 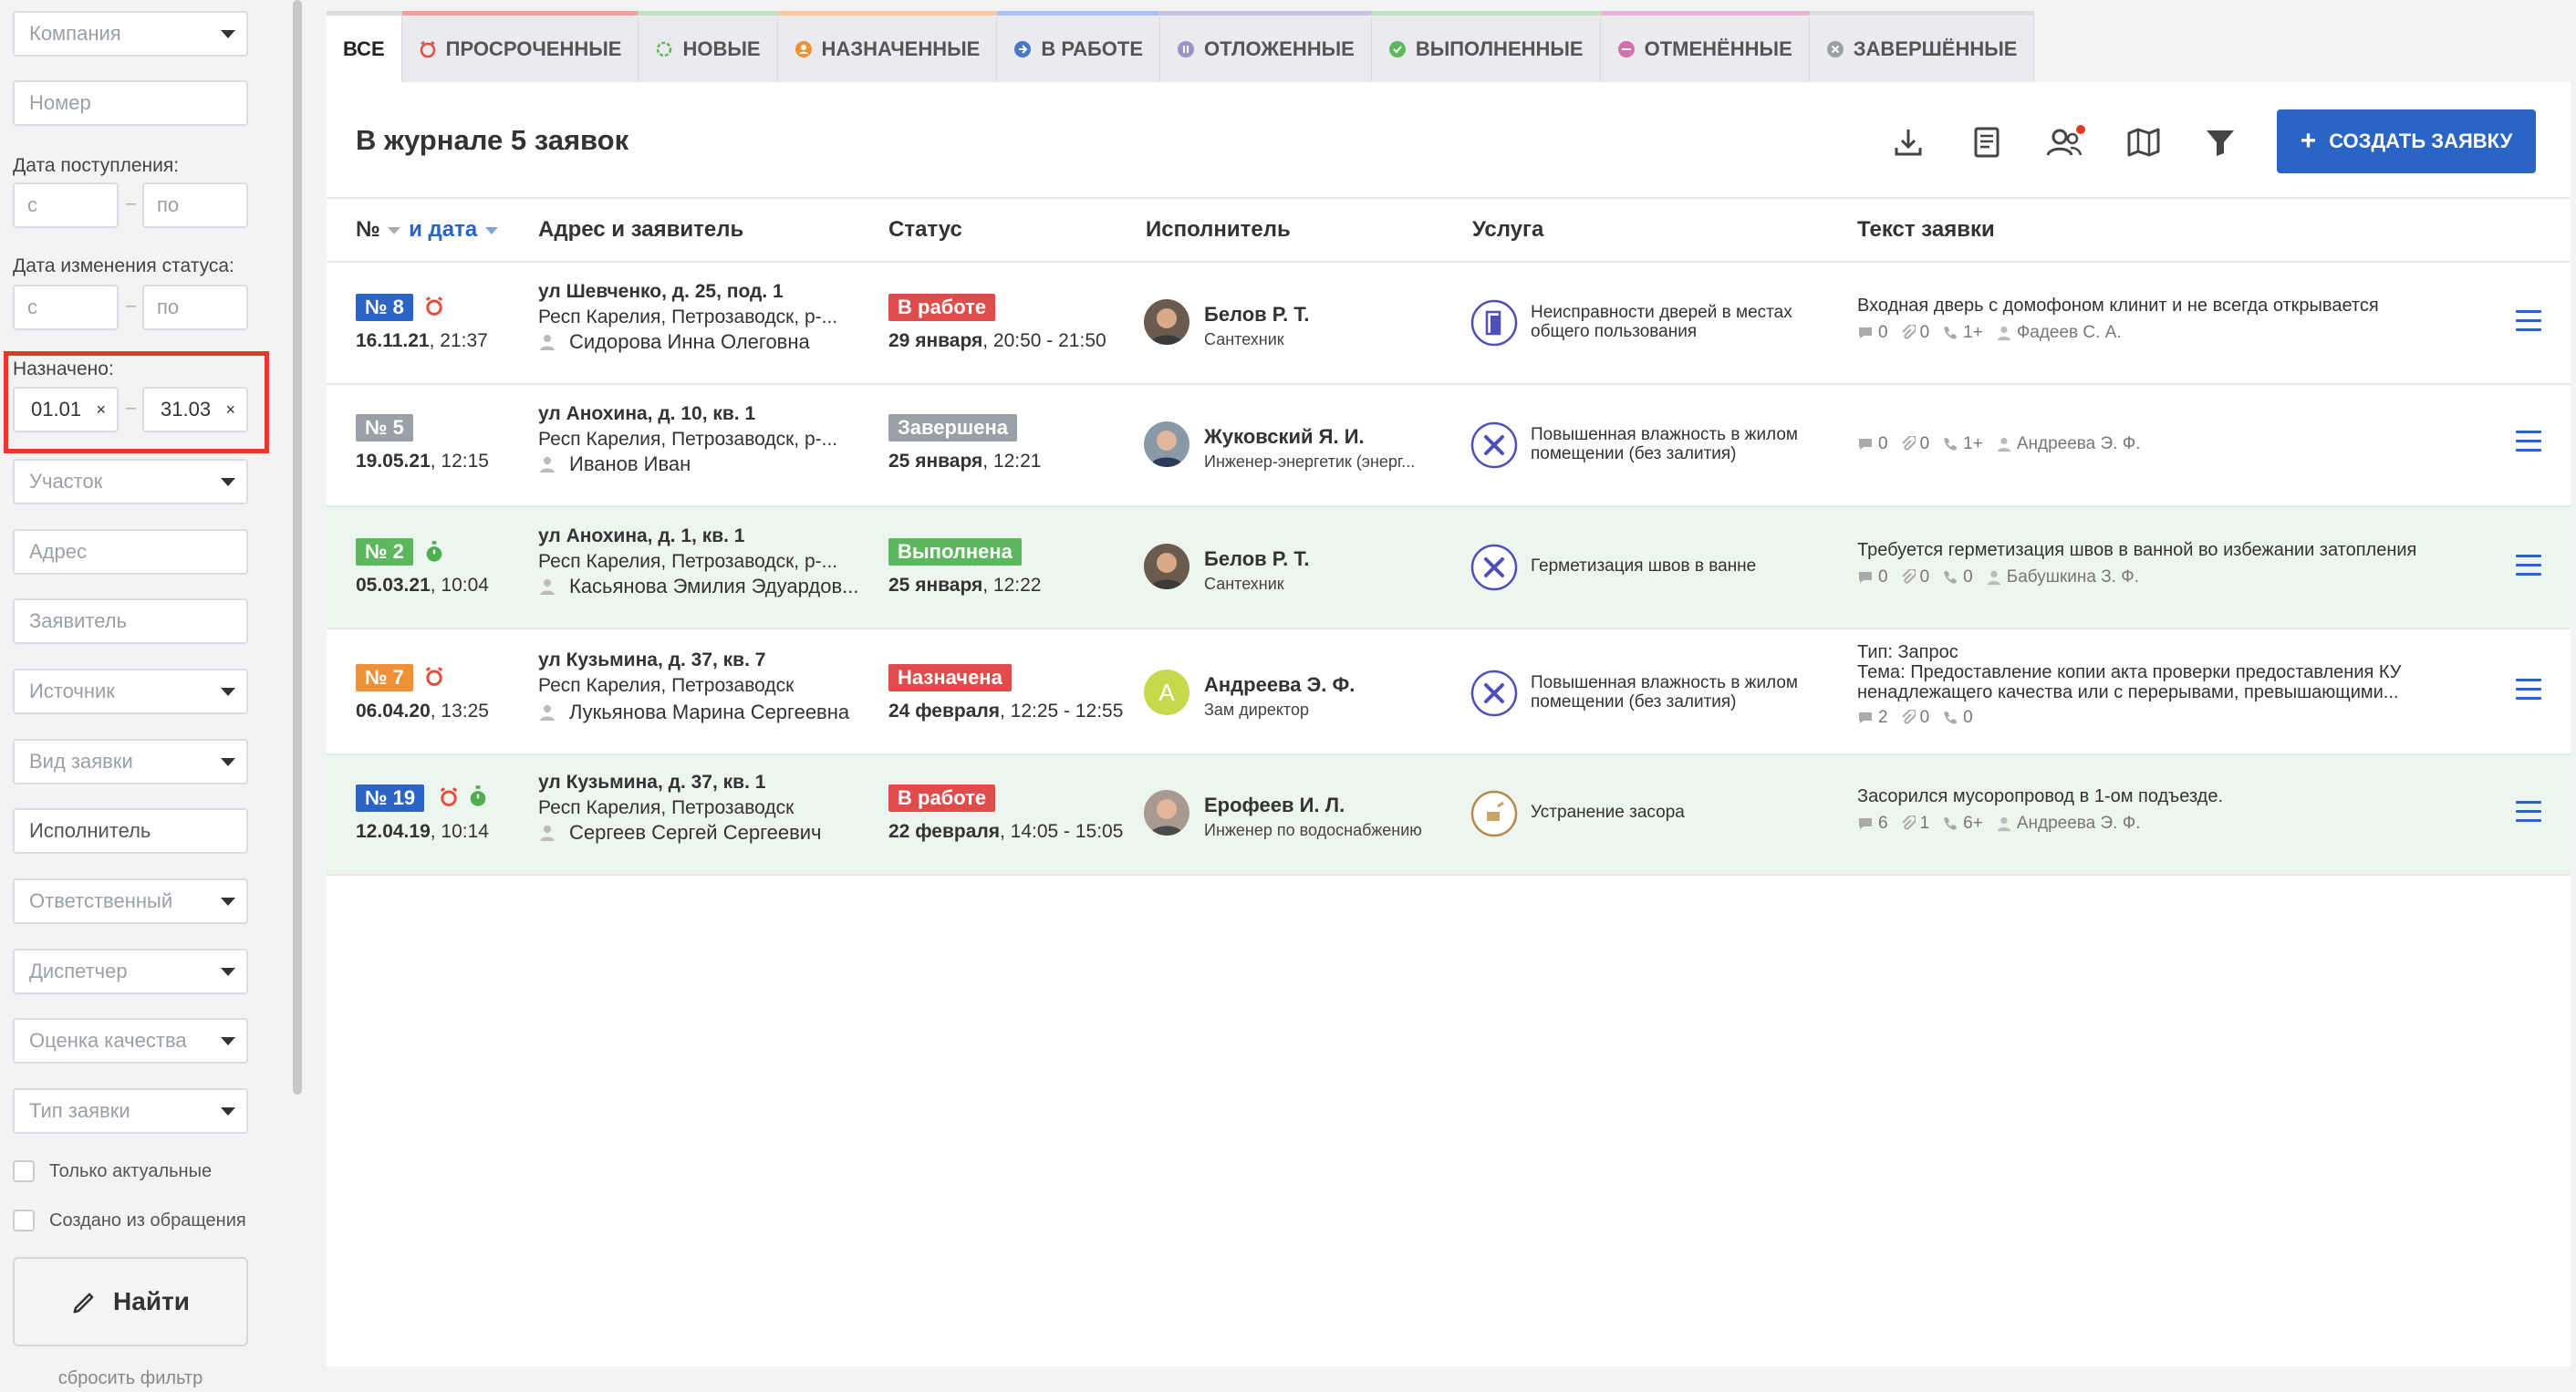 I want to click on journal-icon, so click(x=1987, y=142).